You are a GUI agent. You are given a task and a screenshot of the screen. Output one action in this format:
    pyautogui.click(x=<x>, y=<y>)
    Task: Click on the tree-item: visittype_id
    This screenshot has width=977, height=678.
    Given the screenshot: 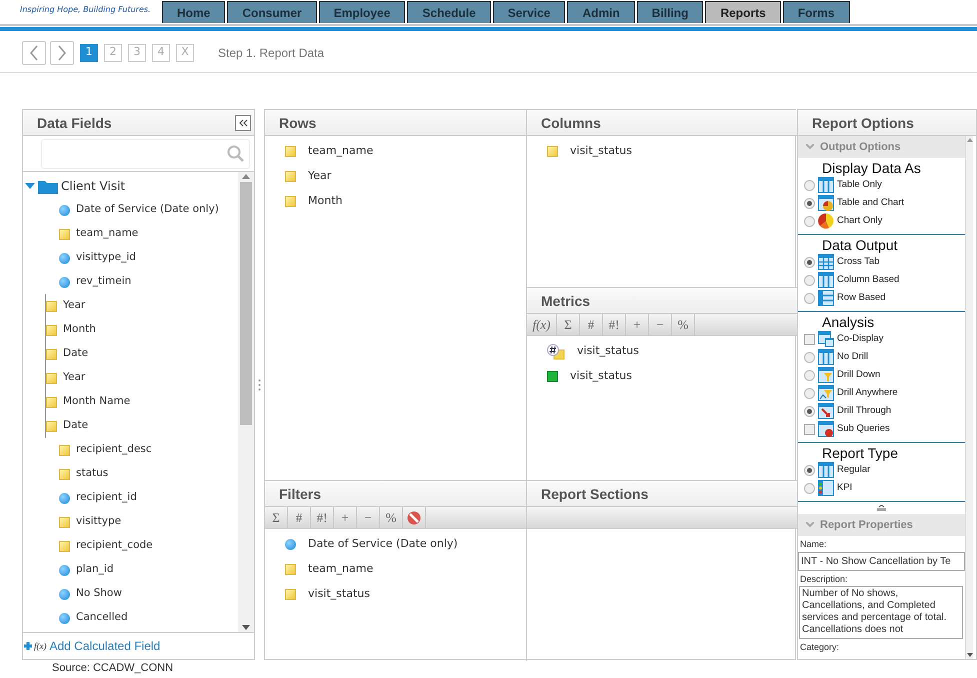 What is the action you would take?
    pyautogui.click(x=148, y=258)
    